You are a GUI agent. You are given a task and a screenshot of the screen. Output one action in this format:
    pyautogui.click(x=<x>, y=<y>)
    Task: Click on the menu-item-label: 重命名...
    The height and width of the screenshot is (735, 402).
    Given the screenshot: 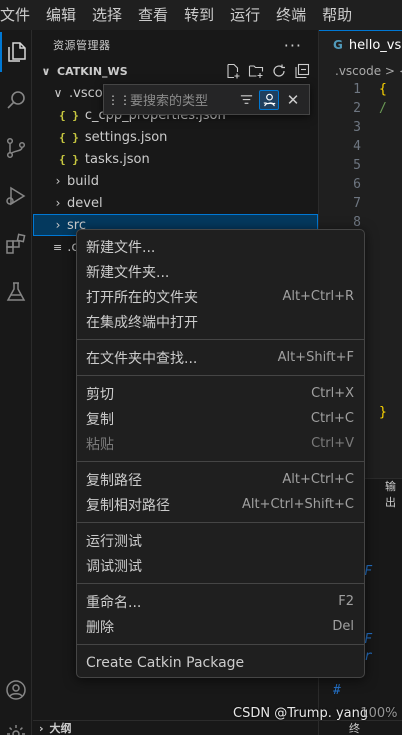 What is the action you would take?
    pyautogui.click(x=114, y=602)
    